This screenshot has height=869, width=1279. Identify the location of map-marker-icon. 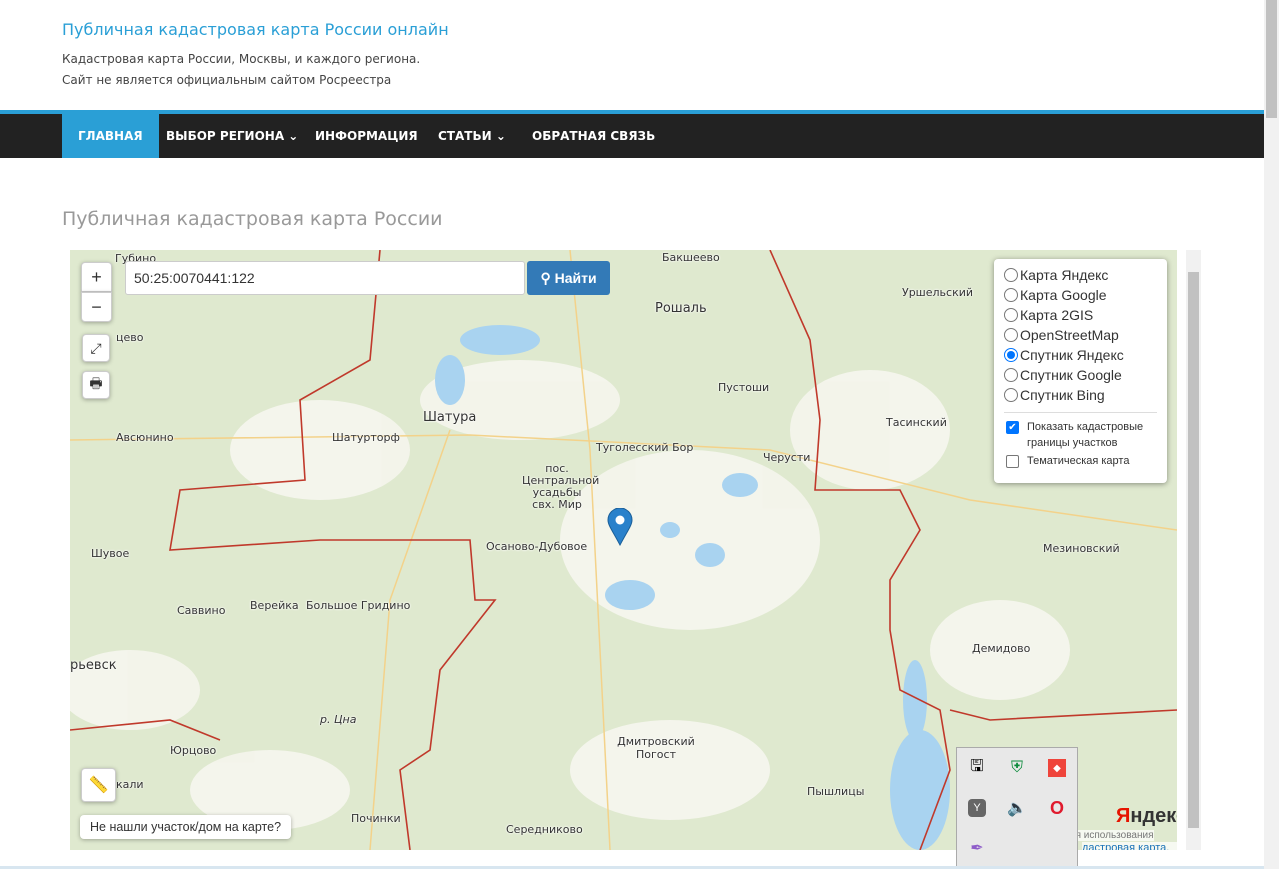
(620, 527).